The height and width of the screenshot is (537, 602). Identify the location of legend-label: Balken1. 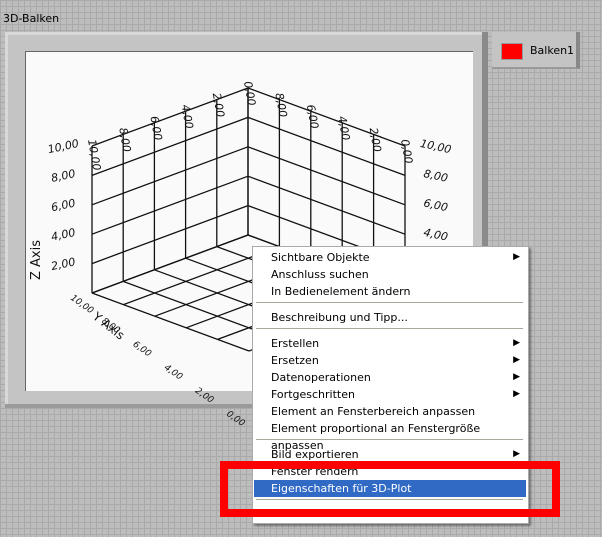
(552, 50).